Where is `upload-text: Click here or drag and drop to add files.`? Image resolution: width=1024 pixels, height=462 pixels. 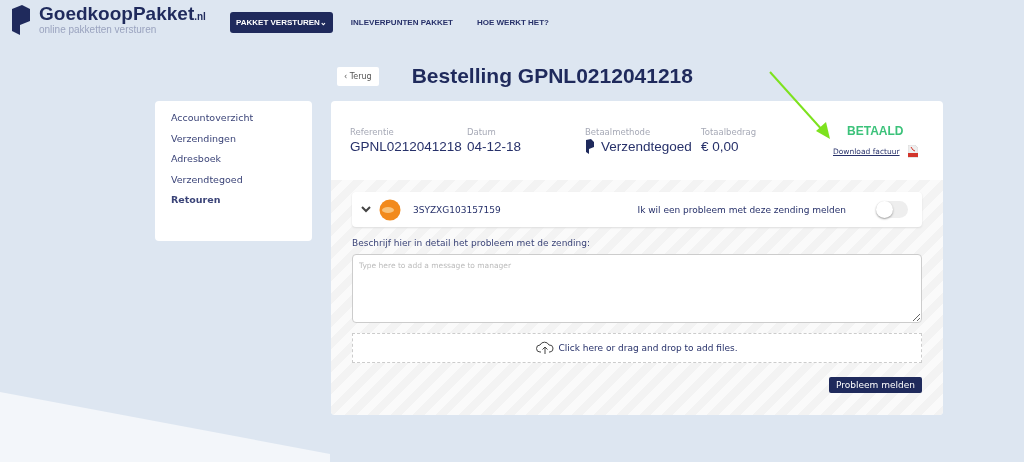
upload-text: Click here or drag and drop to add files. is located at coordinates (648, 348).